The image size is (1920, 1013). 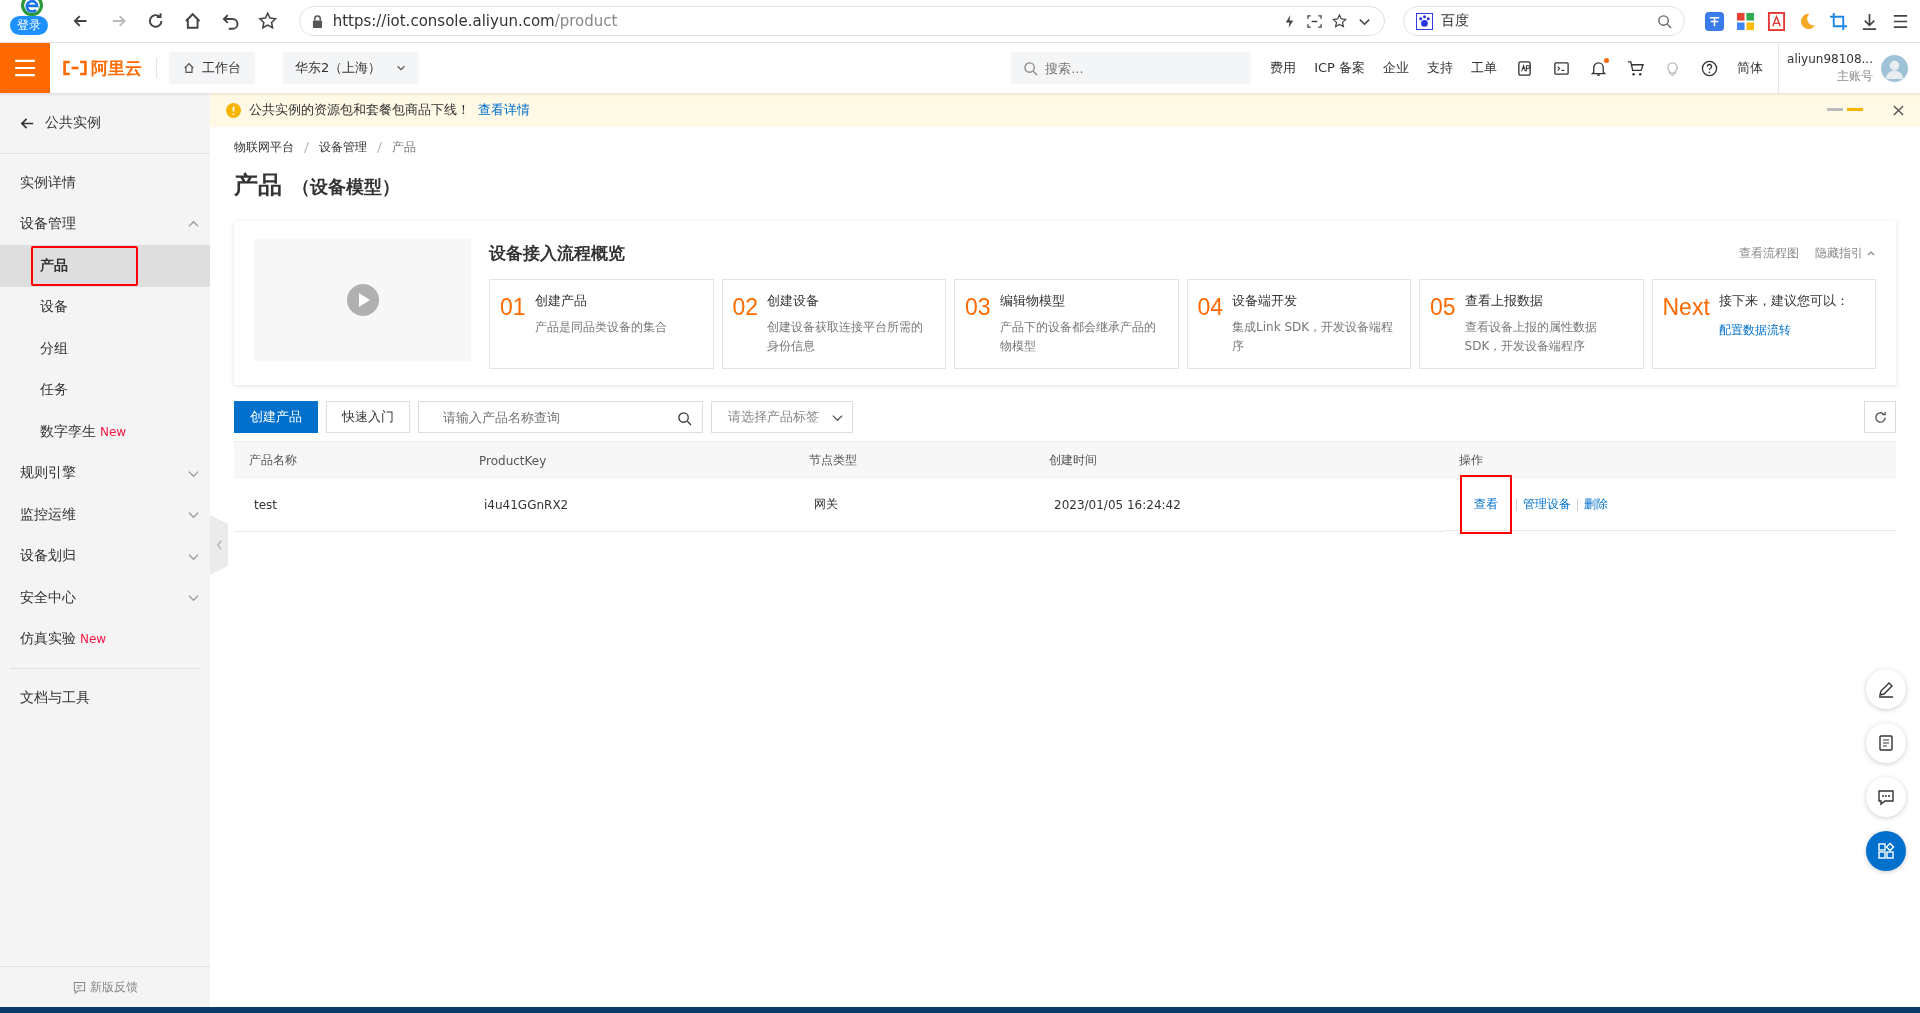 I want to click on step-title: 创建产品, so click(x=561, y=301).